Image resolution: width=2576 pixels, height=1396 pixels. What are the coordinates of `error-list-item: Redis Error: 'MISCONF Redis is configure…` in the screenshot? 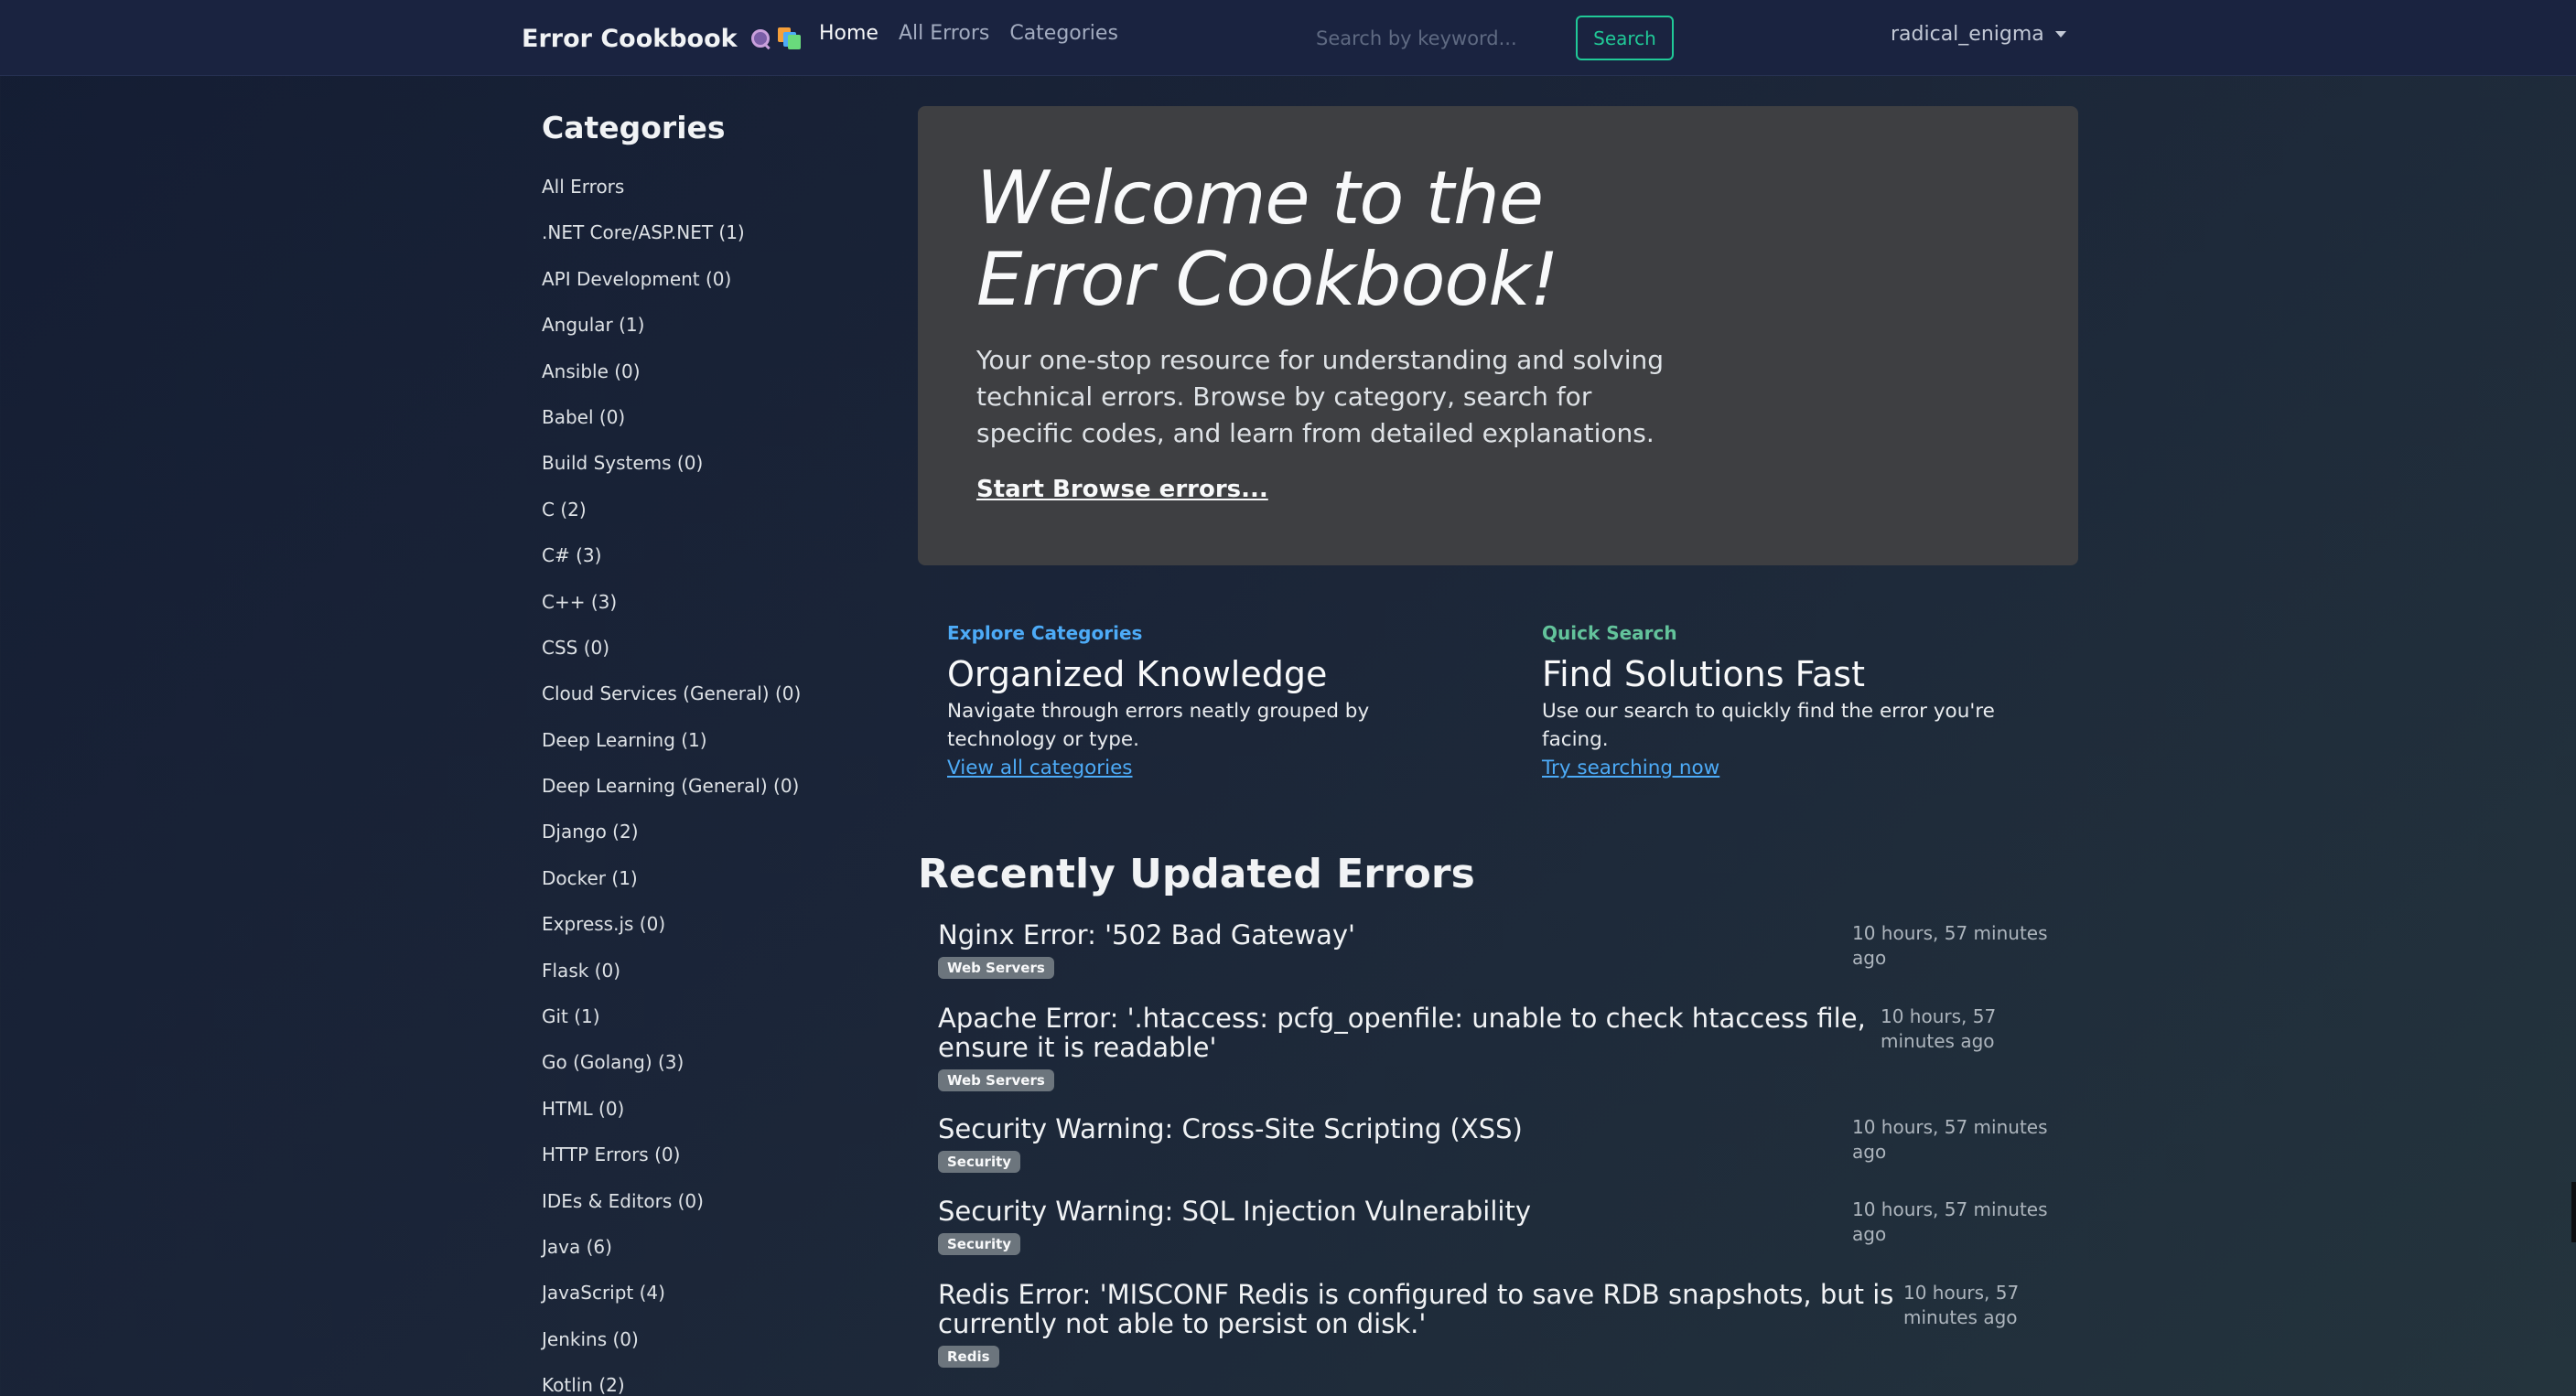 It's located at (1498, 1324).